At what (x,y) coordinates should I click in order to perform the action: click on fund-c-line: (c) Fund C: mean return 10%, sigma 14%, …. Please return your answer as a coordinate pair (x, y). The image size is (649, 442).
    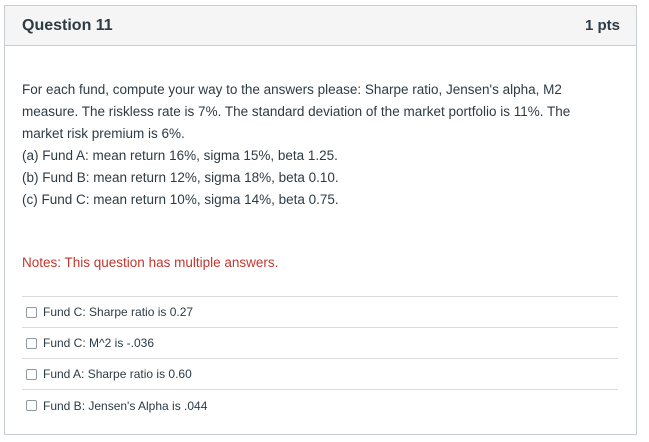
    Looking at the image, I should click on (180, 199).